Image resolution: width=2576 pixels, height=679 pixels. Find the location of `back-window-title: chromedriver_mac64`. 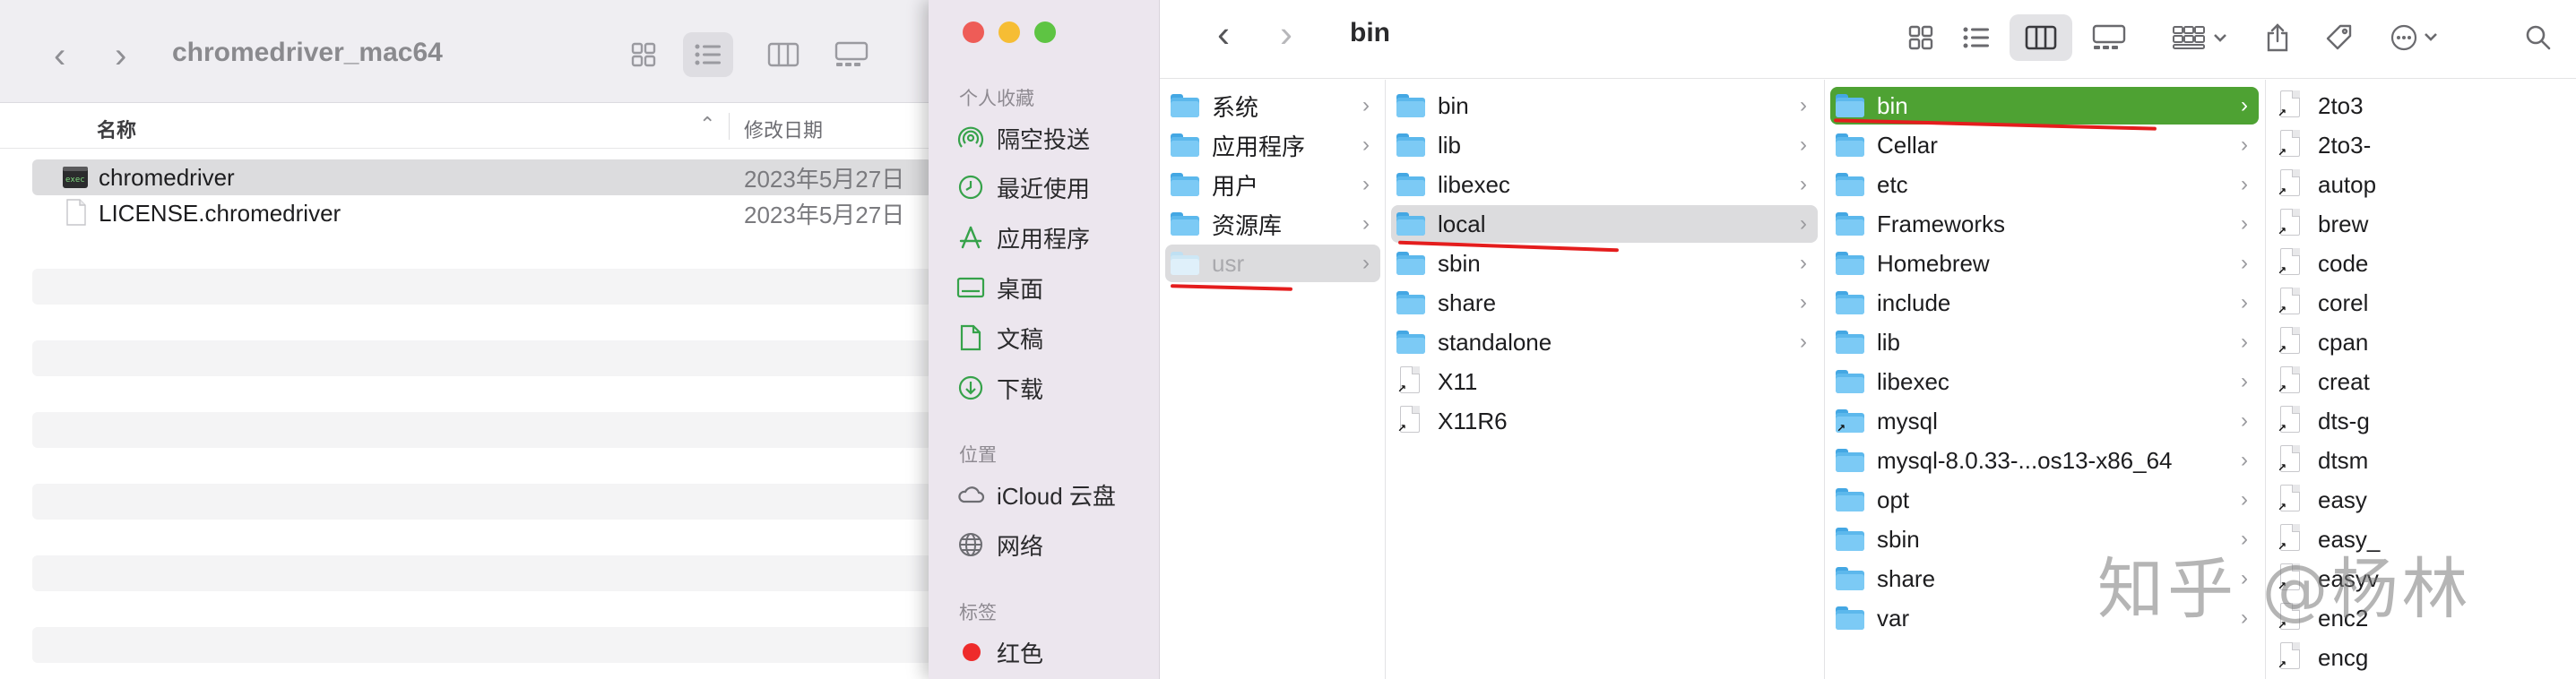

back-window-title: chromedriver_mac64 is located at coordinates (307, 52).